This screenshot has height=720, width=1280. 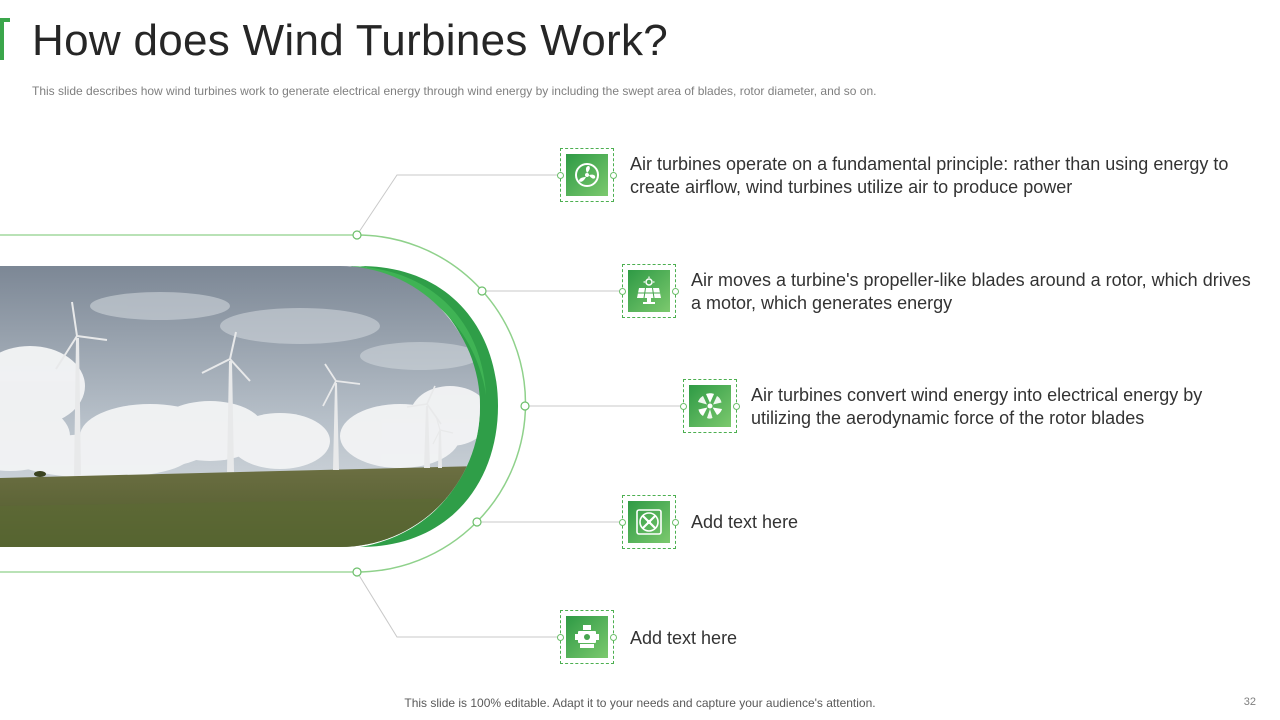 I want to click on fan-icon, so click(x=587, y=175).